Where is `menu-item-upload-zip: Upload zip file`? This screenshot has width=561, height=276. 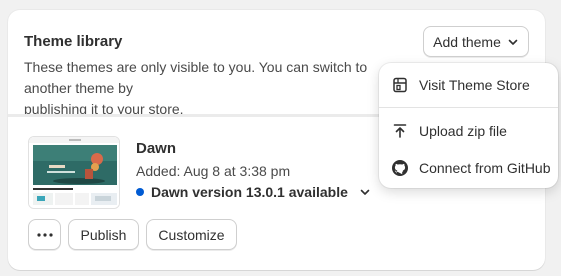
menu-item-upload-zip: Upload zip file is located at coordinates (468, 131).